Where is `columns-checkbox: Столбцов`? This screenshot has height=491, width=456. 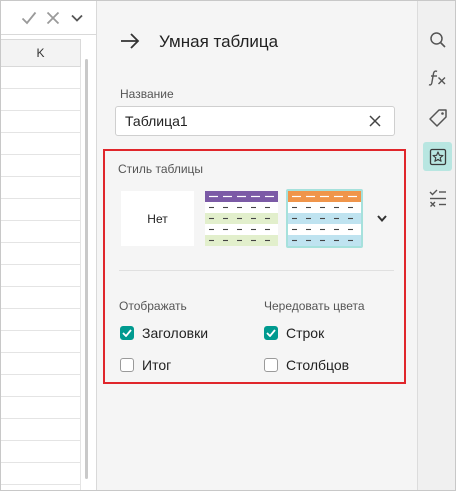
columns-checkbox: Столбцов is located at coordinates (306, 365).